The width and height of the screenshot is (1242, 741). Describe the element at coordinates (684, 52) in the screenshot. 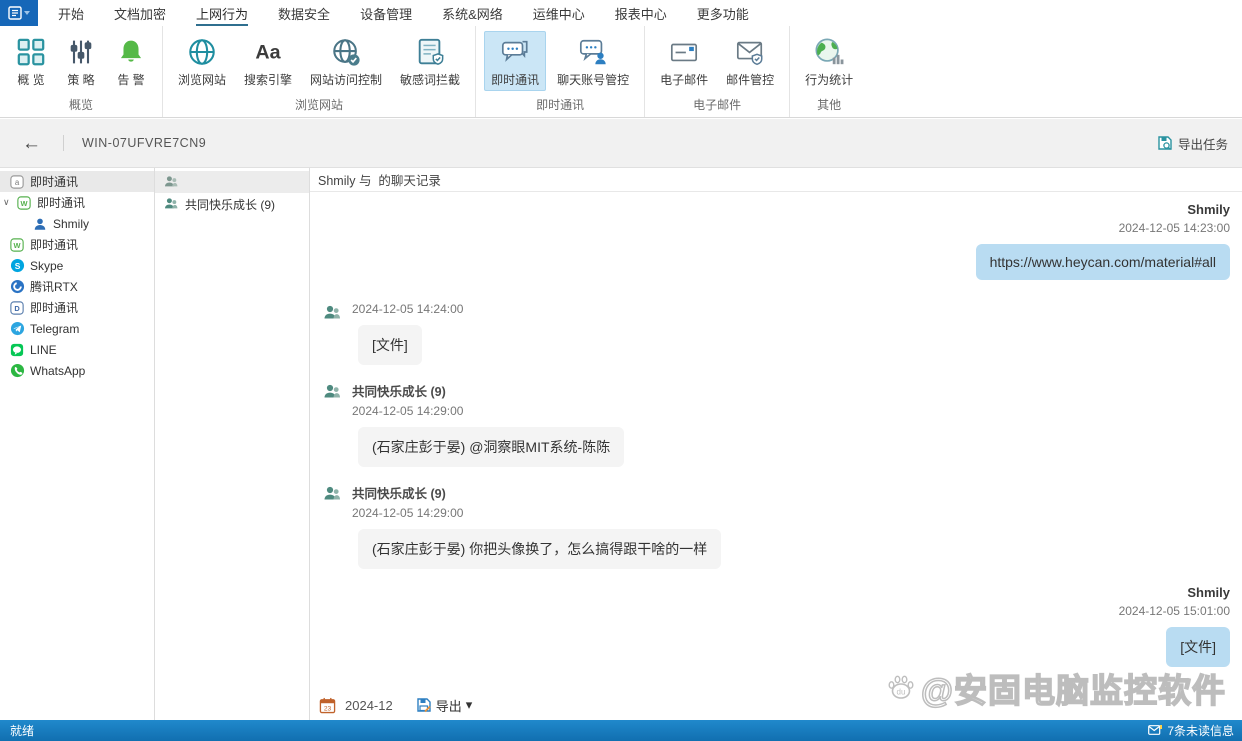

I see `mail-icon` at that location.